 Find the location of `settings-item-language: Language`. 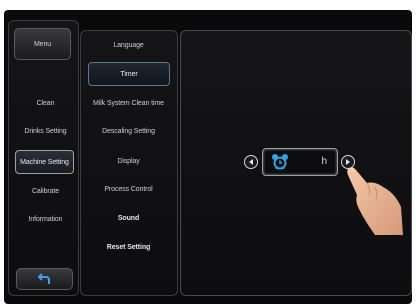

settings-item-language: Language is located at coordinates (128, 45).